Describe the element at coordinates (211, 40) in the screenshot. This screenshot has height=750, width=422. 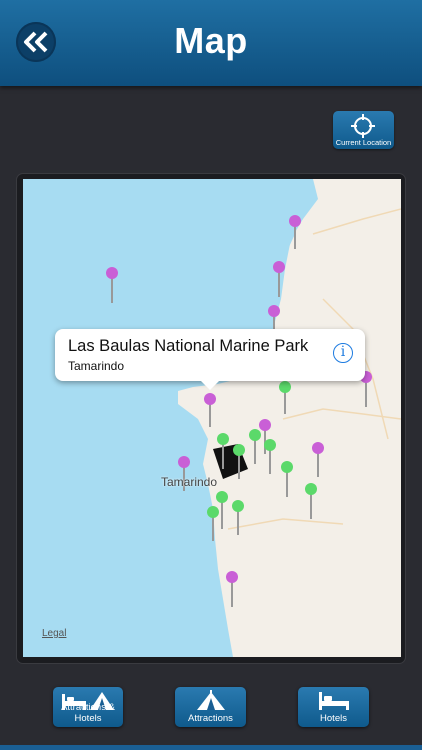
I see `page-title: Map` at that location.